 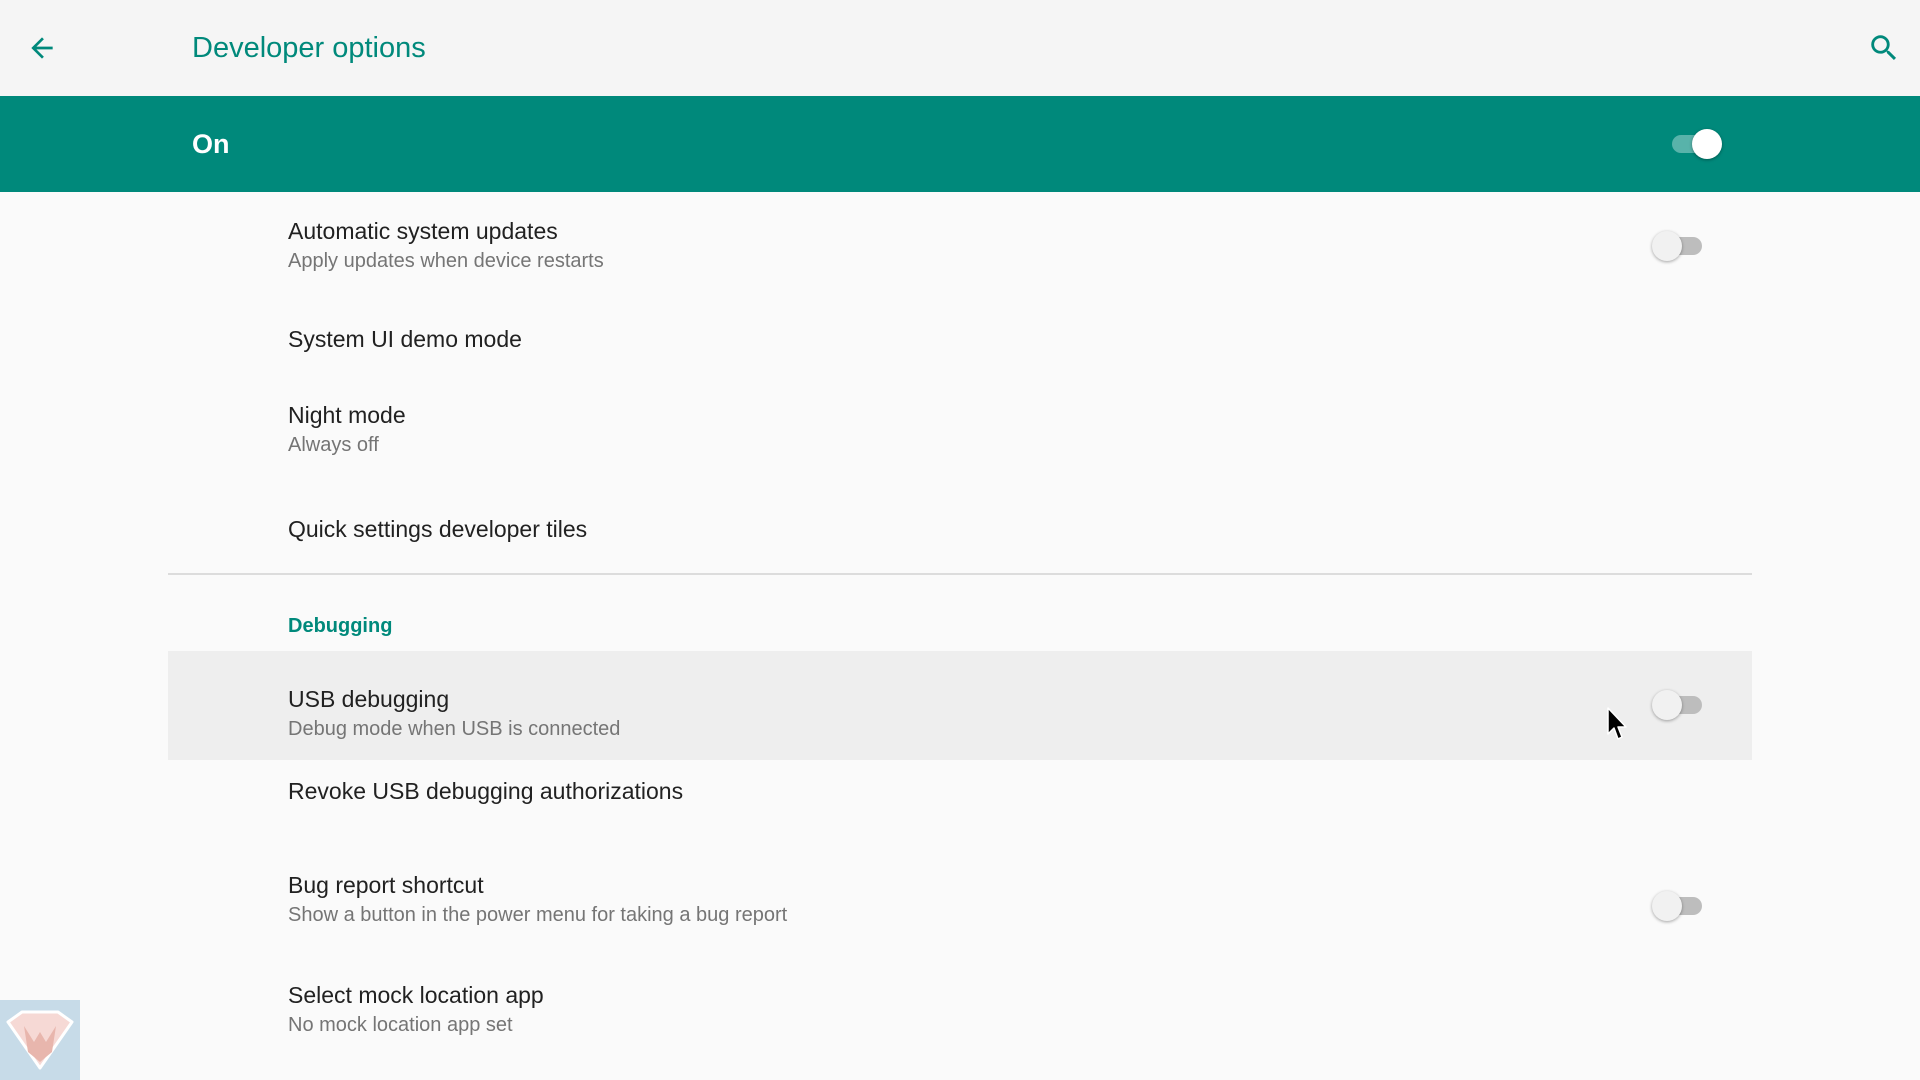 What do you see at coordinates (211, 144) in the screenshot?
I see `master-switch-label: On` at bounding box center [211, 144].